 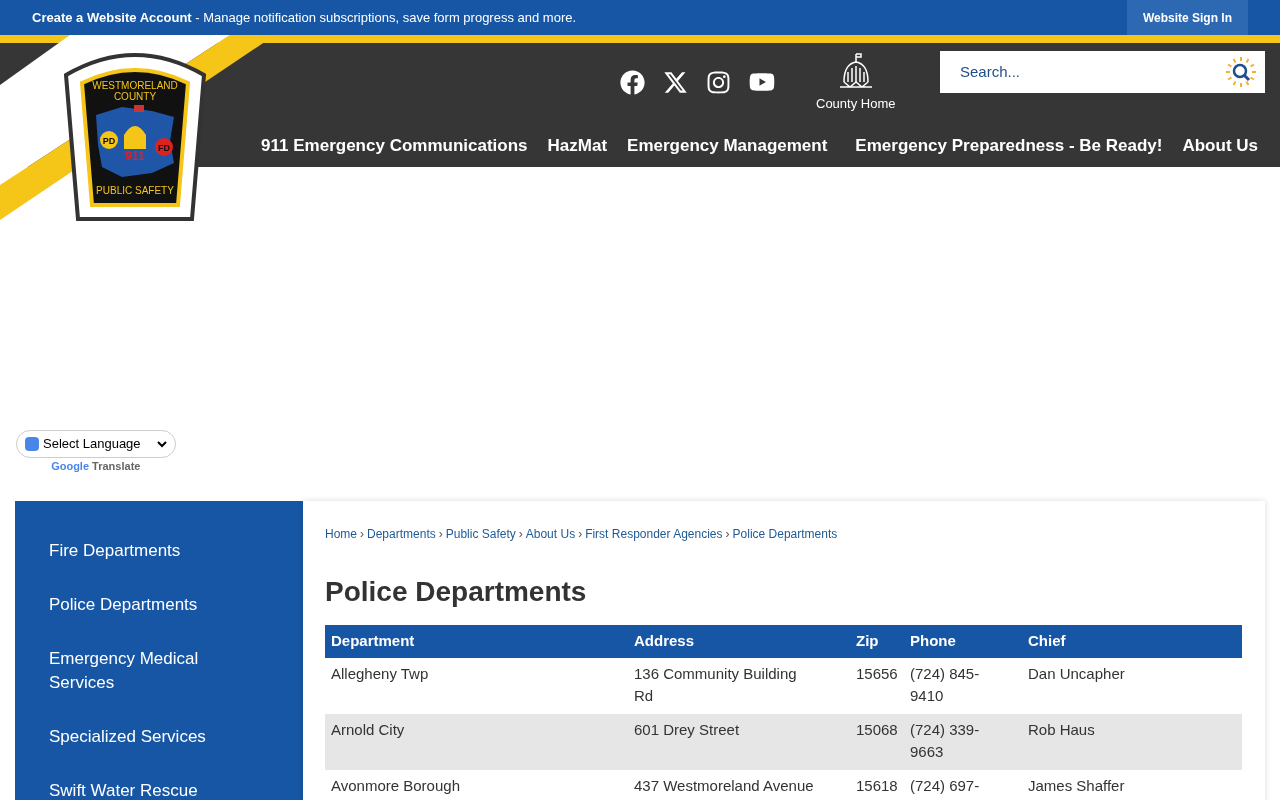 I want to click on column-header: Phone, so click(x=933, y=641).